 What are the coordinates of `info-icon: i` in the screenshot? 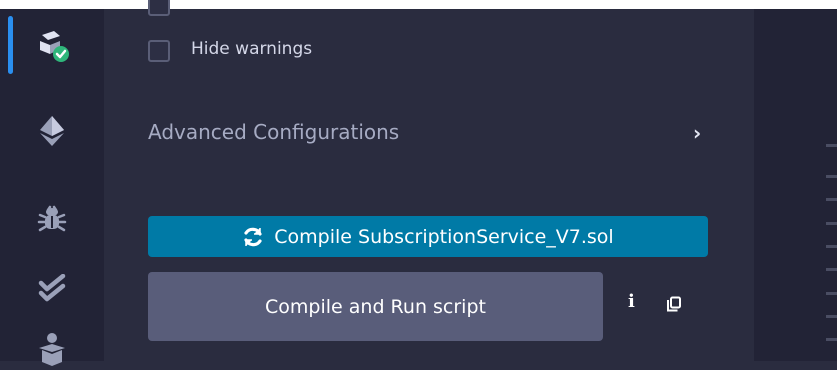 It's located at (631, 302).